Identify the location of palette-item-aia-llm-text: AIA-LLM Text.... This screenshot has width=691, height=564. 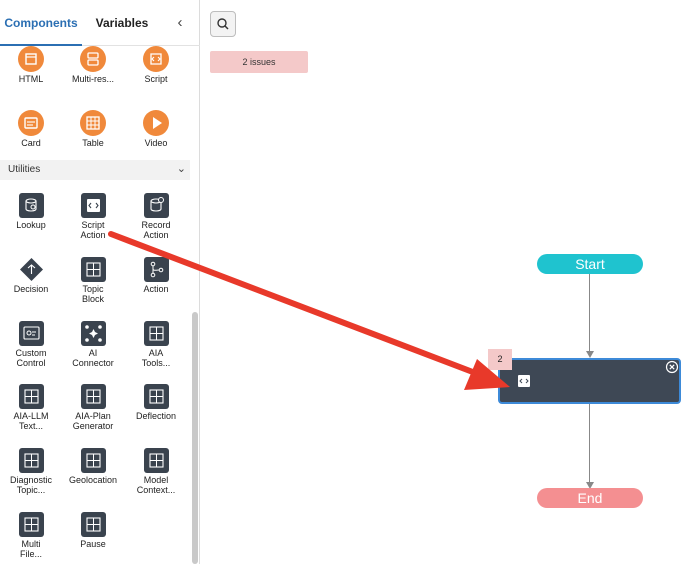
(31, 407).